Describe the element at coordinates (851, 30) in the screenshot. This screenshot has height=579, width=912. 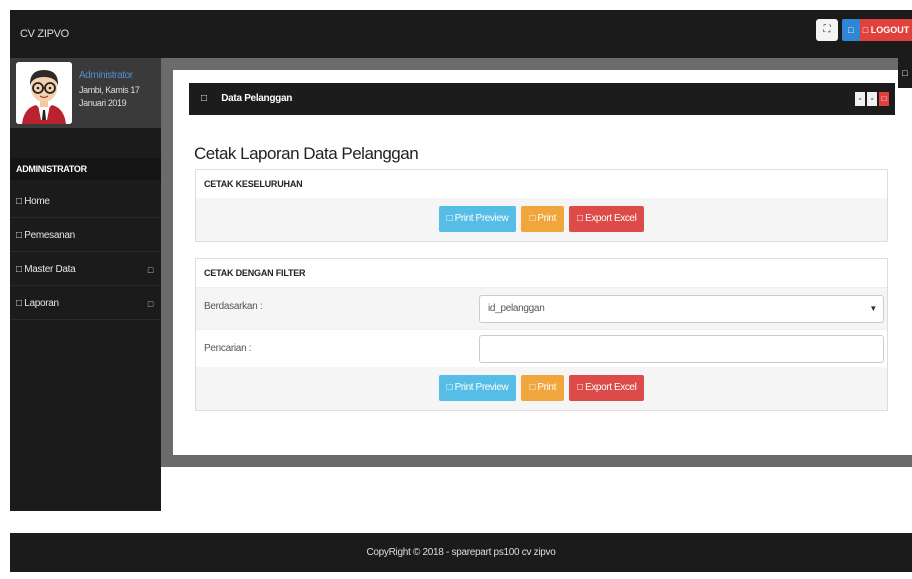
I see `user-icon-button: □` at that location.